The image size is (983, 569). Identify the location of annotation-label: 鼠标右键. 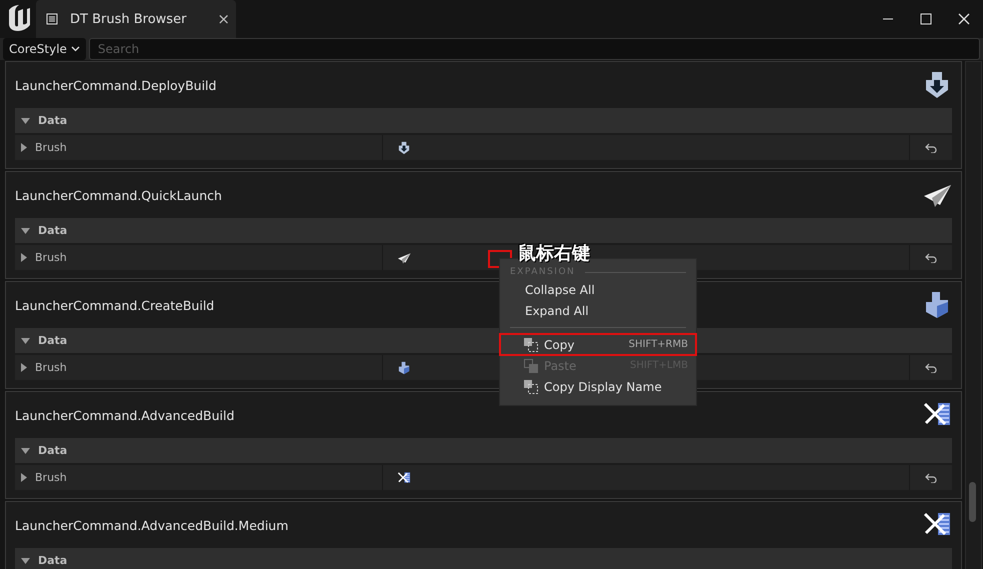
(554, 254).